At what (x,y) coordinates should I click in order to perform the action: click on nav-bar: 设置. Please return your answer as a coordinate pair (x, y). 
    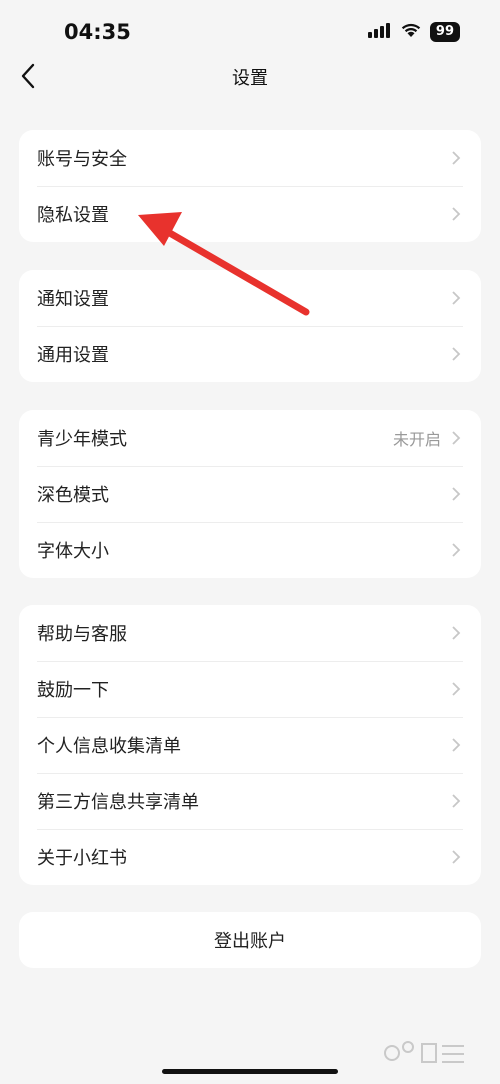
    Looking at the image, I should click on (250, 76).